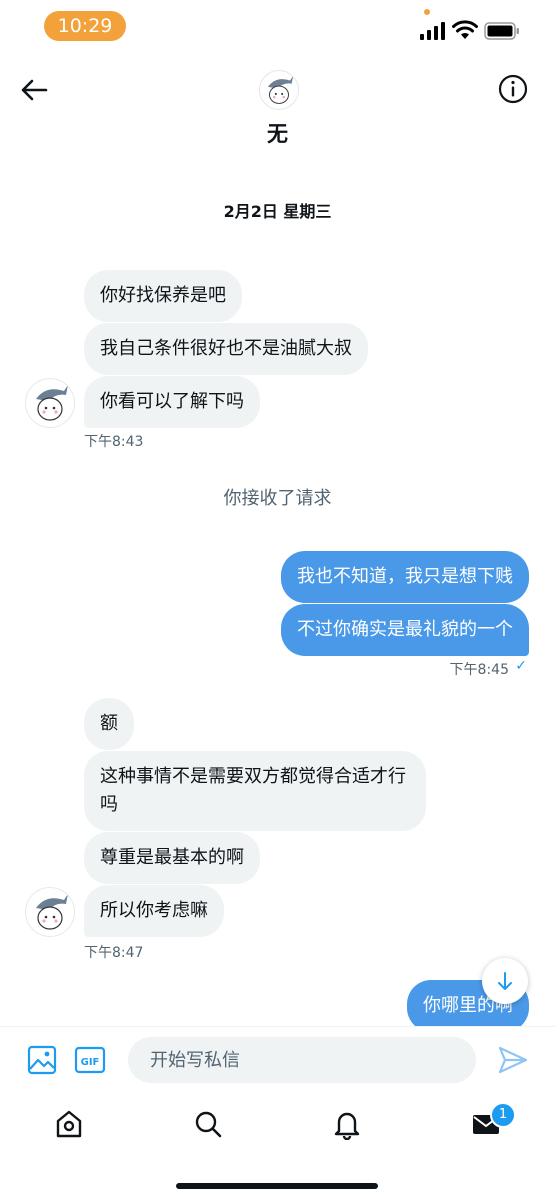 The width and height of the screenshot is (555, 1200). Describe the element at coordinates (255, 791) in the screenshot. I see `incoming-message: 这种事情不是需要双方都觉得合适才行吗` at that location.